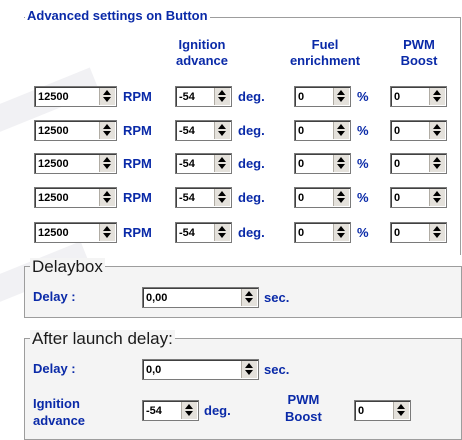 The width and height of the screenshot is (462, 440). I want to click on after-launch-delay-input, so click(193, 369).